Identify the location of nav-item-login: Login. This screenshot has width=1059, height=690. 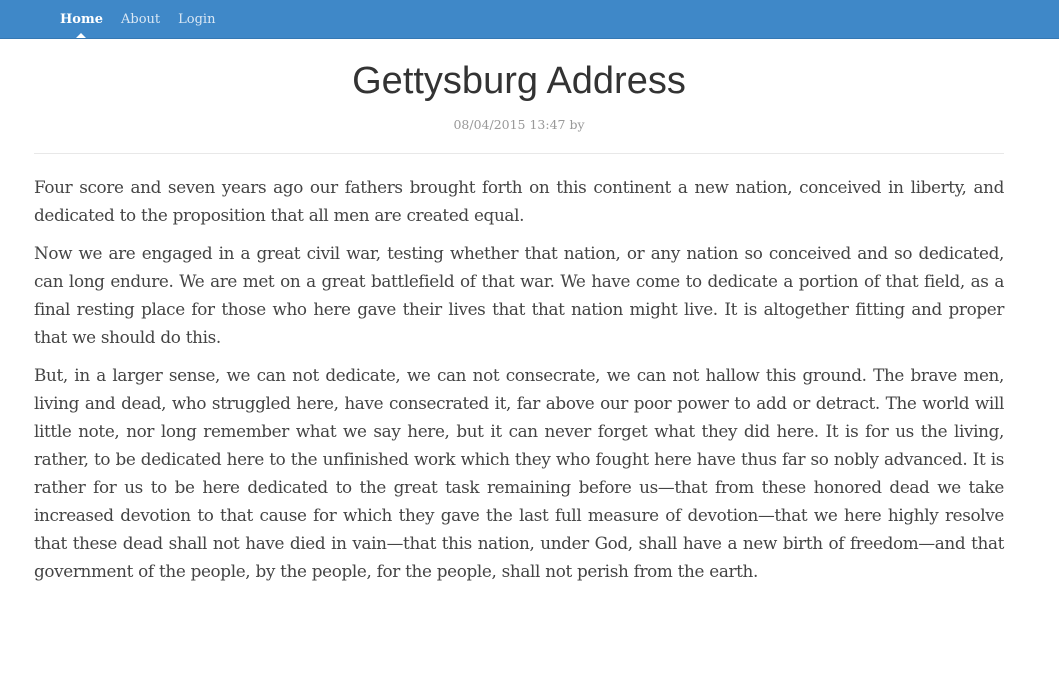
(196, 19).